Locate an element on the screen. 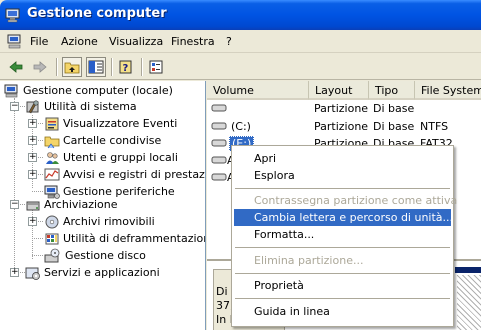 Image resolution: width=481 pixels, height=330 pixels. menu-help: ? is located at coordinates (229, 41).